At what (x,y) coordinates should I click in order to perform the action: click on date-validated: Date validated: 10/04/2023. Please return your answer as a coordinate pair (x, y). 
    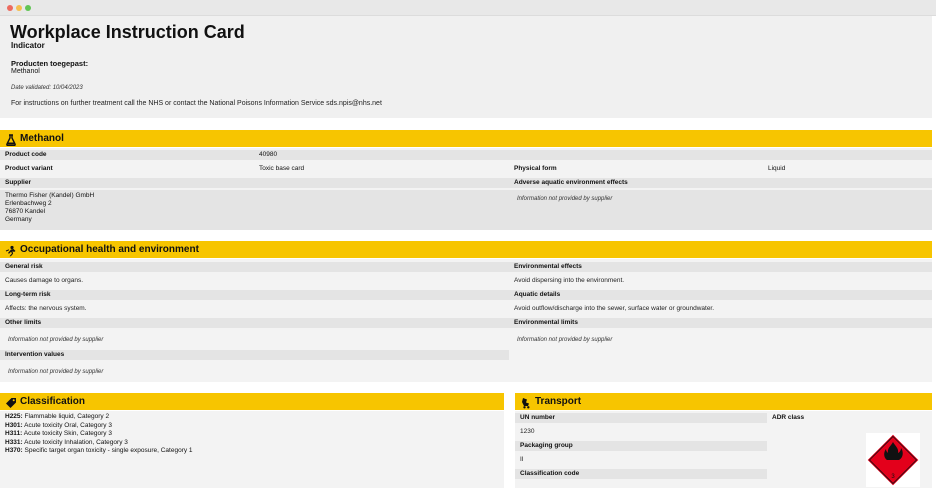
    Looking at the image, I should click on (47, 88).